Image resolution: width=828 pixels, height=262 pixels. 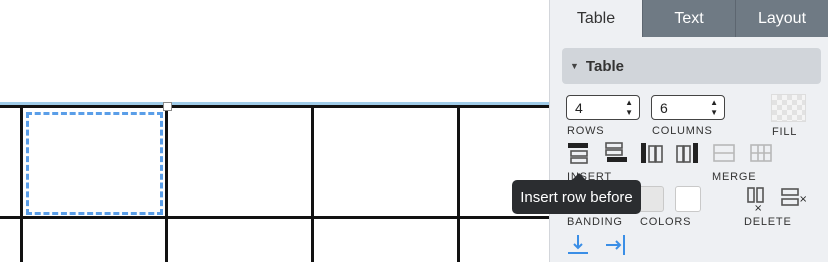 I want to click on columns-value: 6, so click(x=664, y=107).